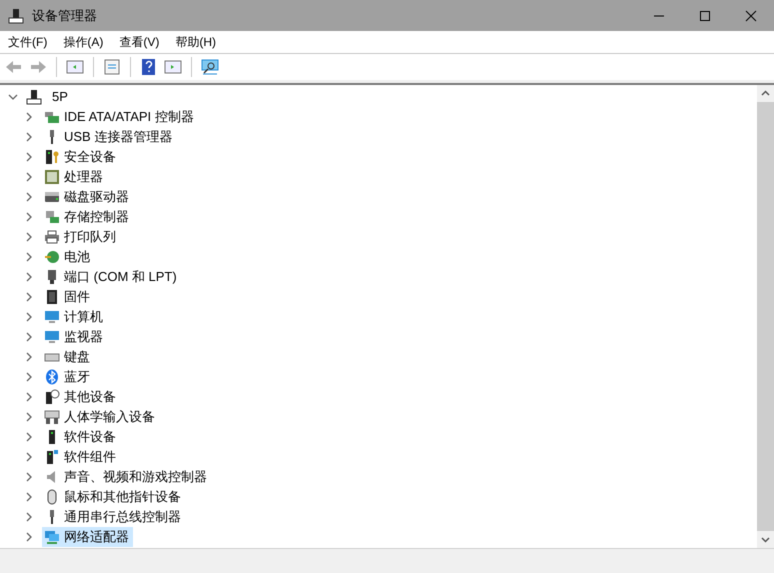 This screenshot has width=774, height=573. Describe the element at coordinates (100, 417) in the screenshot. I see `tree-item: 人体学输入设备` at that location.